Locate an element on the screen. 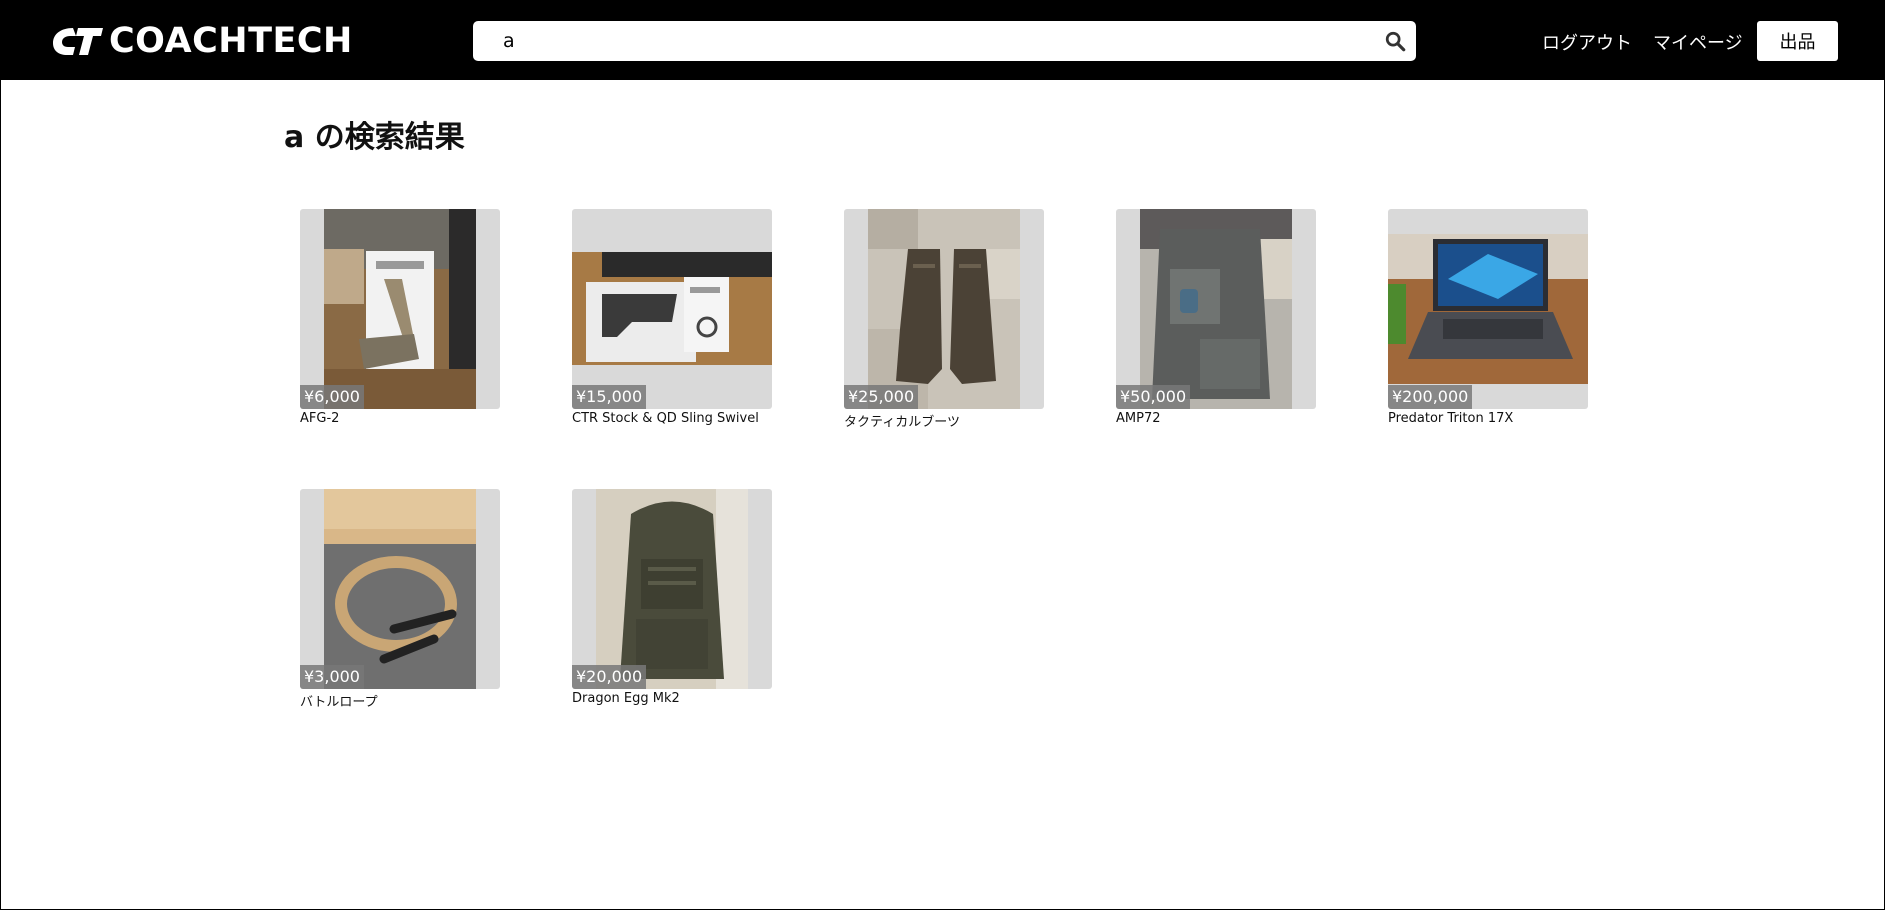 This screenshot has height=910, width=1885. search-bar is located at coordinates (944, 41).